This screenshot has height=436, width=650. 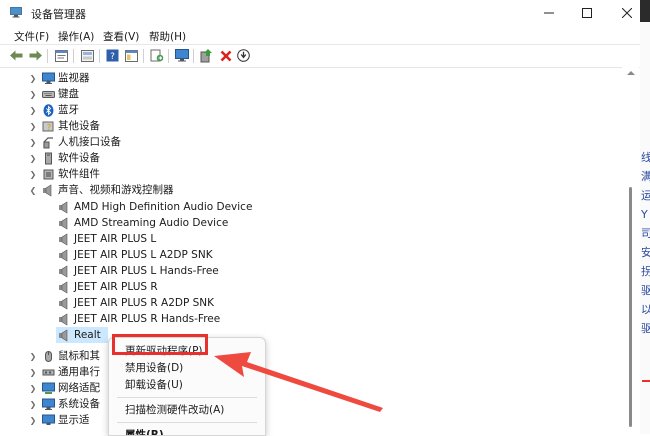 What do you see at coordinates (300, 174) in the screenshot?
I see `tree-item-software-components: ❯ 软件组件` at bounding box center [300, 174].